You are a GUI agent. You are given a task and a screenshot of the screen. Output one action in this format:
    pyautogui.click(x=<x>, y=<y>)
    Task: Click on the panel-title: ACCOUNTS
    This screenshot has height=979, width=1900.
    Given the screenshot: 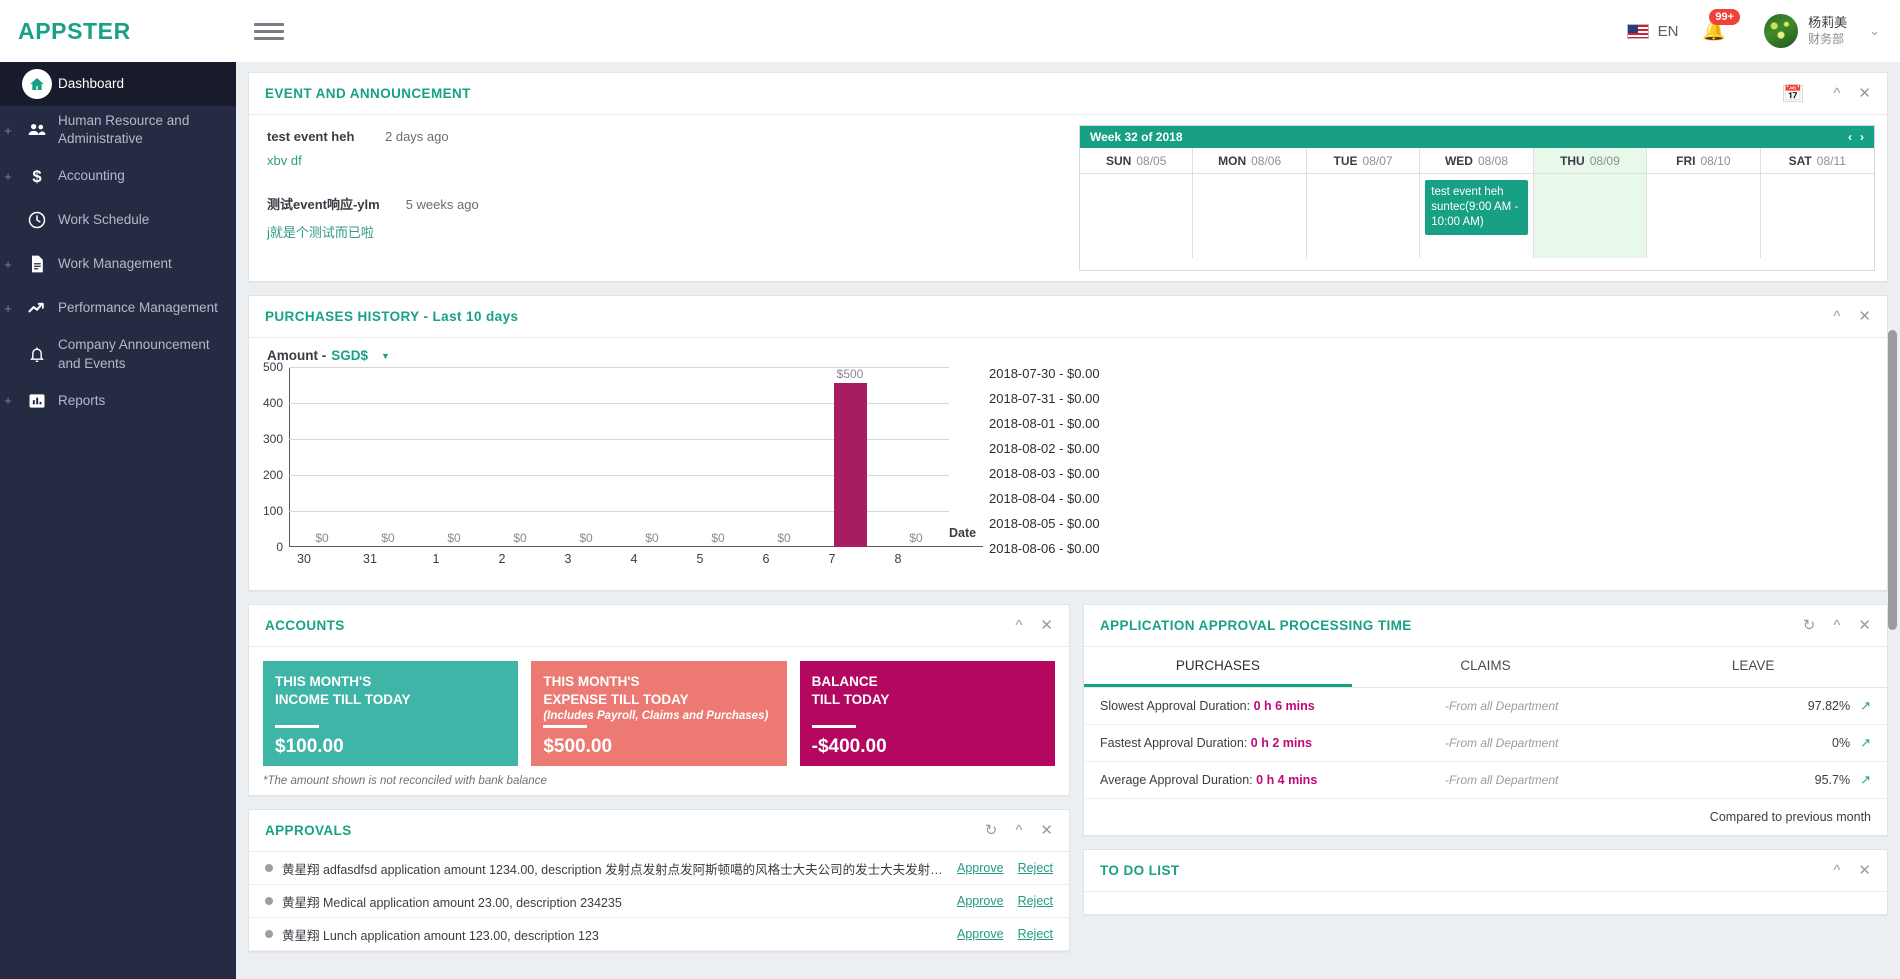 What is the action you would take?
    pyautogui.click(x=305, y=625)
    